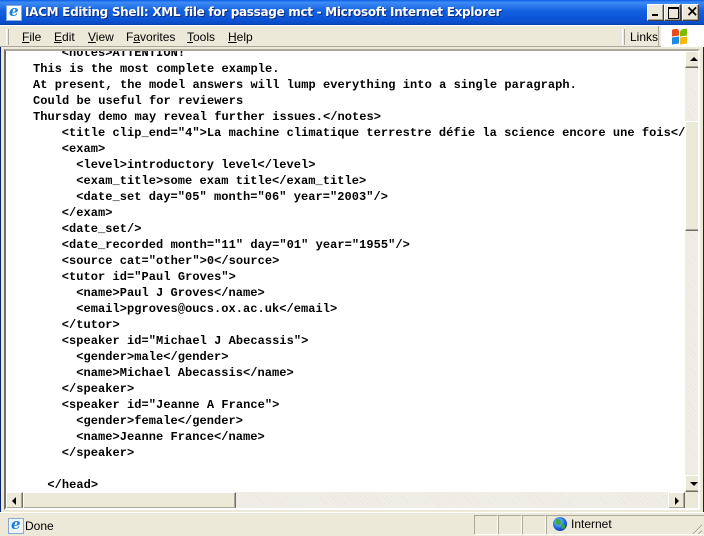  I want to click on menu-favorites: Favorites, so click(150, 37).